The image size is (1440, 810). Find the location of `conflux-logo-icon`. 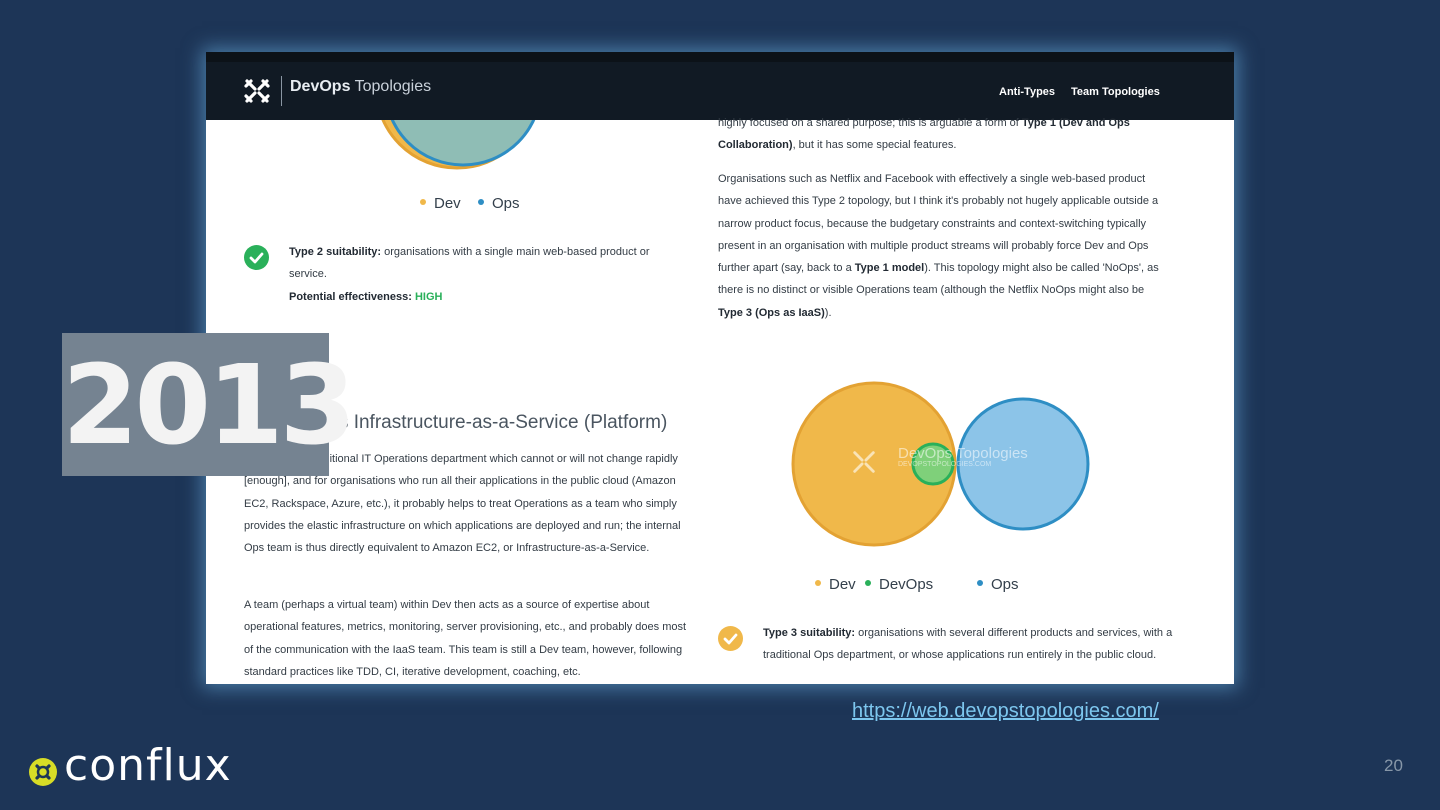

conflux-logo-icon is located at coordinates (43, 772).